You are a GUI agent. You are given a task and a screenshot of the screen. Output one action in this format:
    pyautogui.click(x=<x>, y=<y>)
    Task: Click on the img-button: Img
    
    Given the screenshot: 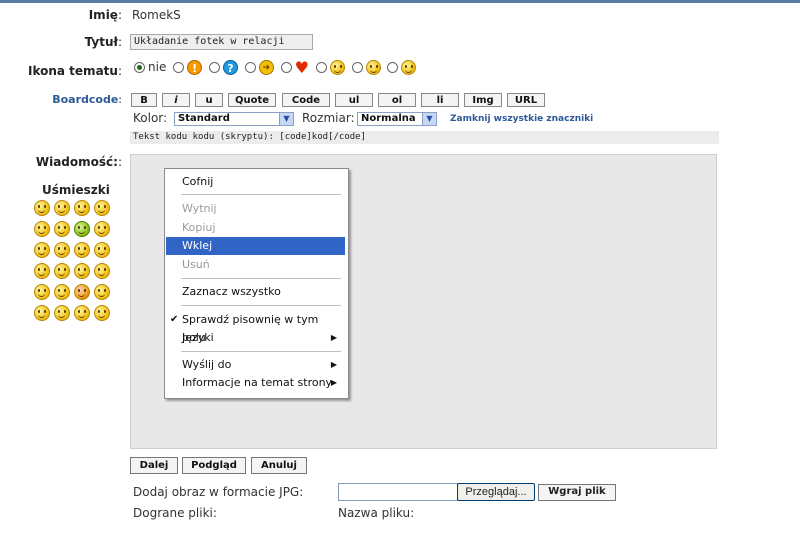 What is the action you would take?
    pyautogui.click(x=483, y=100)
    